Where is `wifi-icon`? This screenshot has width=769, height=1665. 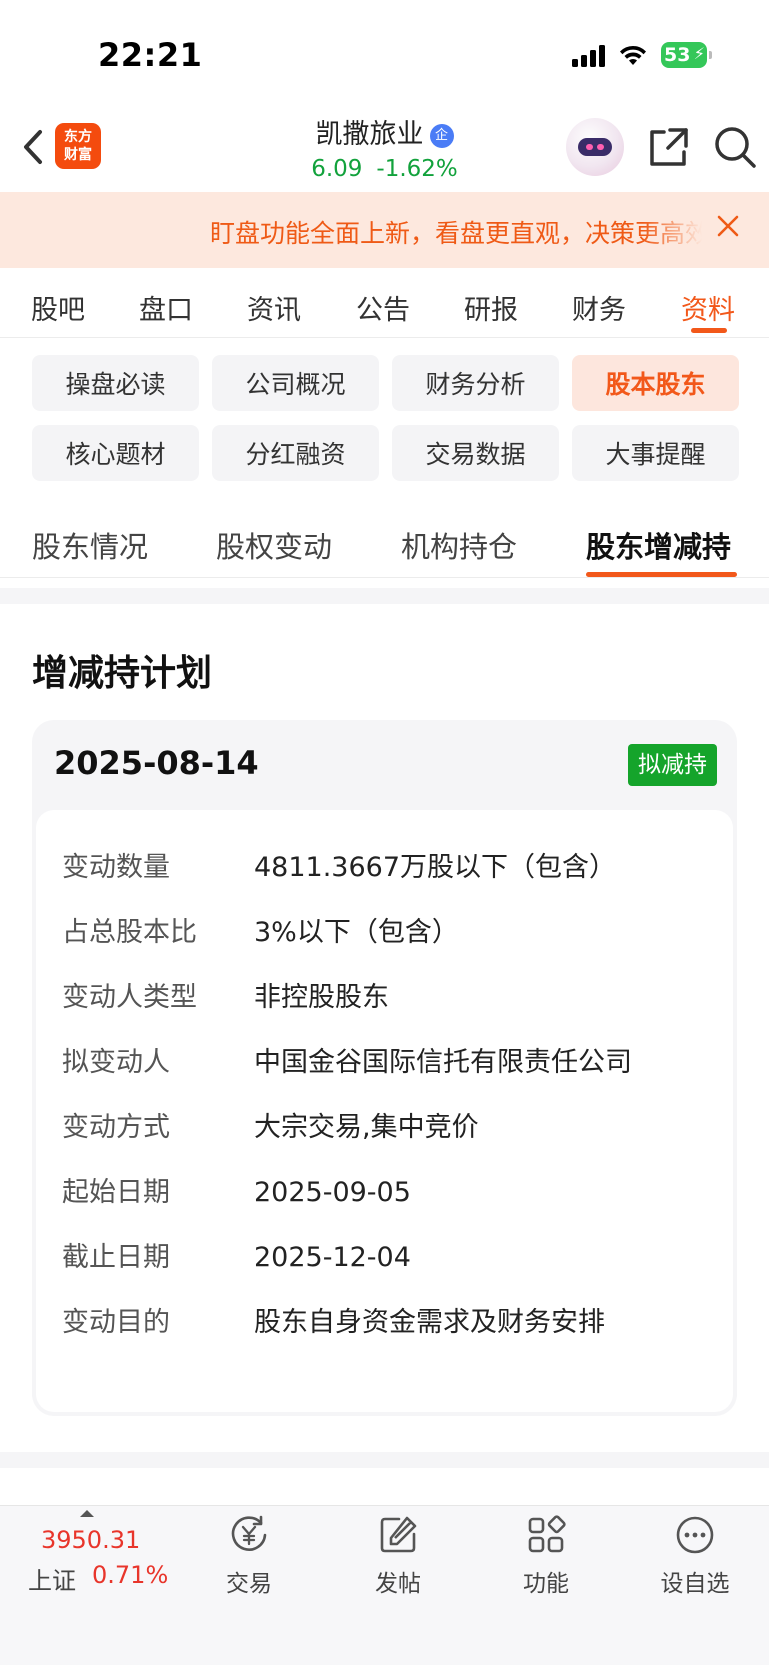
wifi-icon is located at coordinates (633, 55).